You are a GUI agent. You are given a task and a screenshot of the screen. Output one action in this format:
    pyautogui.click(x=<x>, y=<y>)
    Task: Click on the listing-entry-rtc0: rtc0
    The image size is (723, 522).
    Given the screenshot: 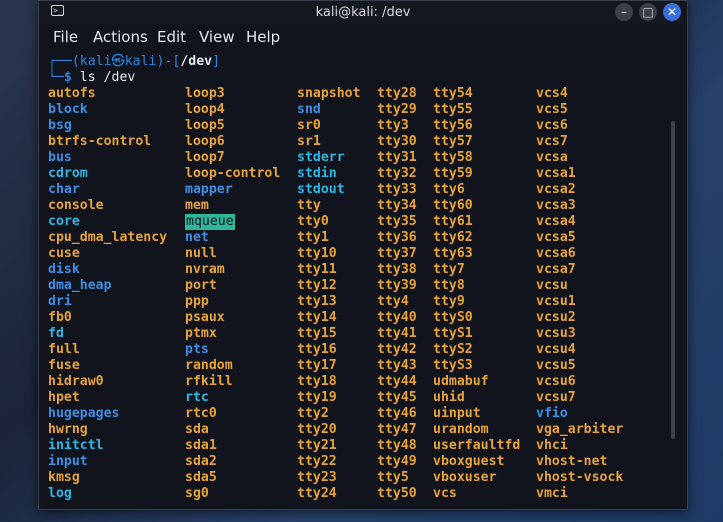 What is the action you would take?
    pyautogui.click(x=201, y=413)
    